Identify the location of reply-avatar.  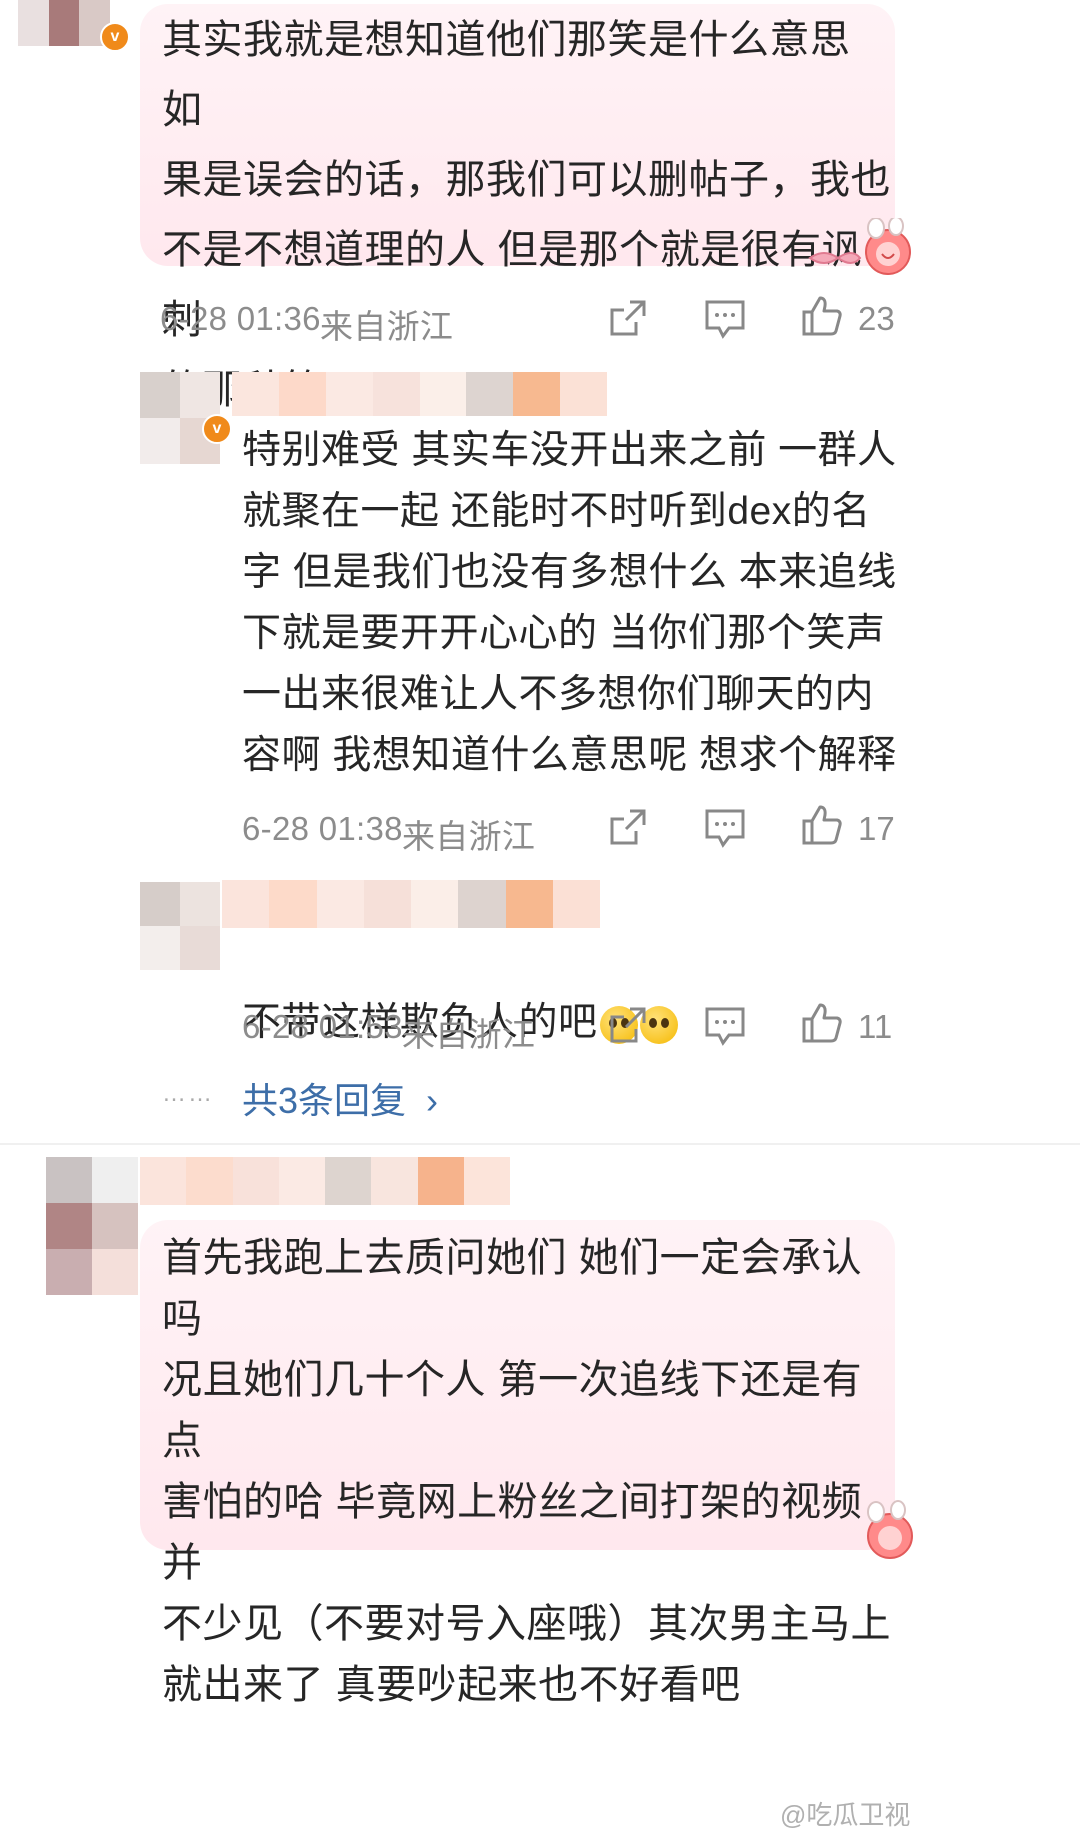
(180, 926).